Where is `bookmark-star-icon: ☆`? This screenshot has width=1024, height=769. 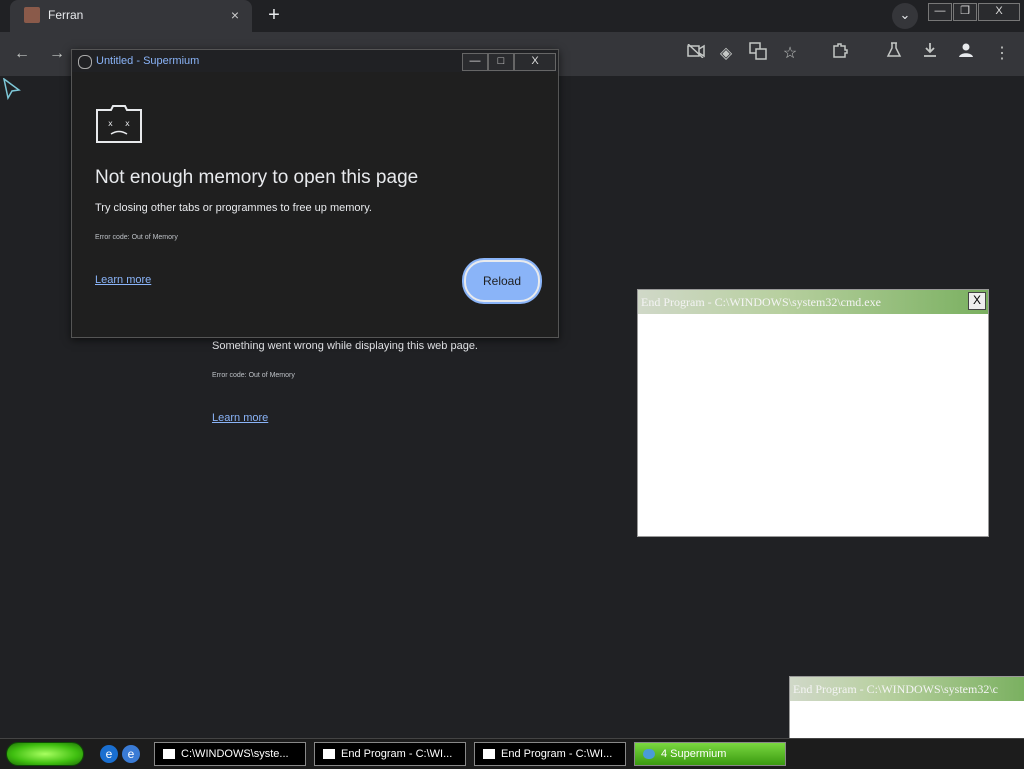 bookmark-star-icon: ☆ is located at coordinates (790, 54).